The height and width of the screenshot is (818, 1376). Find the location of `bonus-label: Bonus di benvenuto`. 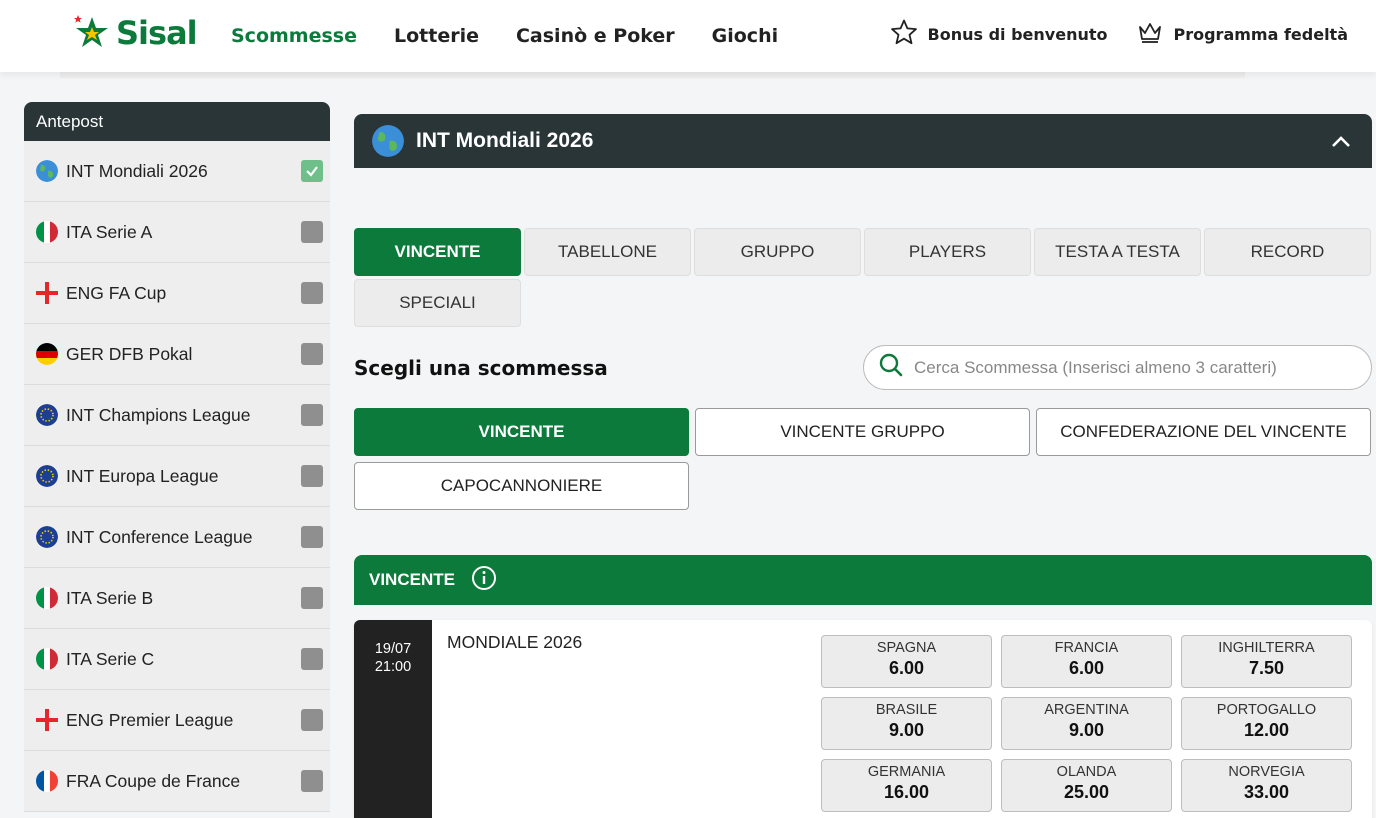

bonus-label: Bonus di benvenuto is located at coordinates (1017, 34).